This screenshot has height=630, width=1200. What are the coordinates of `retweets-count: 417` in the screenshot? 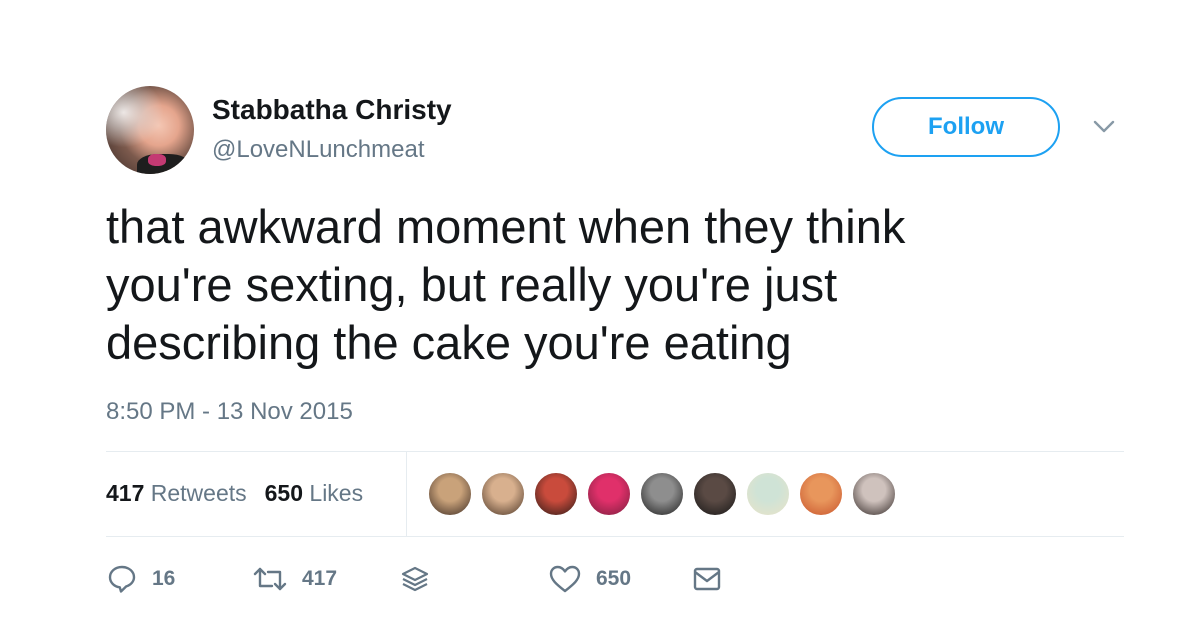 It's located at (125, 493).